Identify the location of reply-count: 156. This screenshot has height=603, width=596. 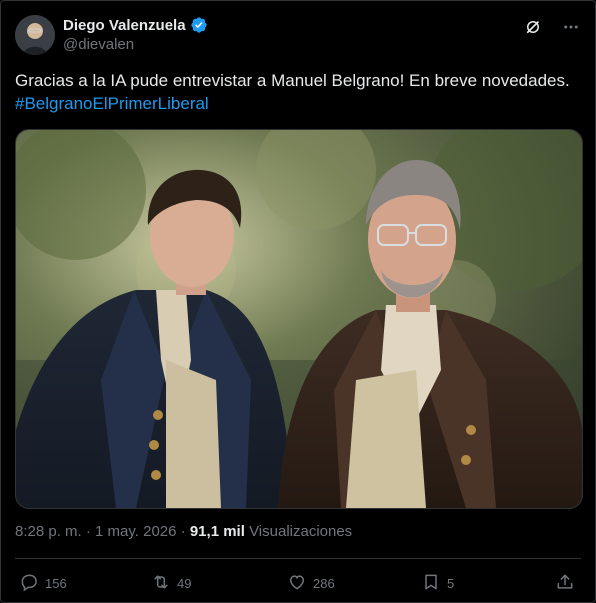
(56, 583).